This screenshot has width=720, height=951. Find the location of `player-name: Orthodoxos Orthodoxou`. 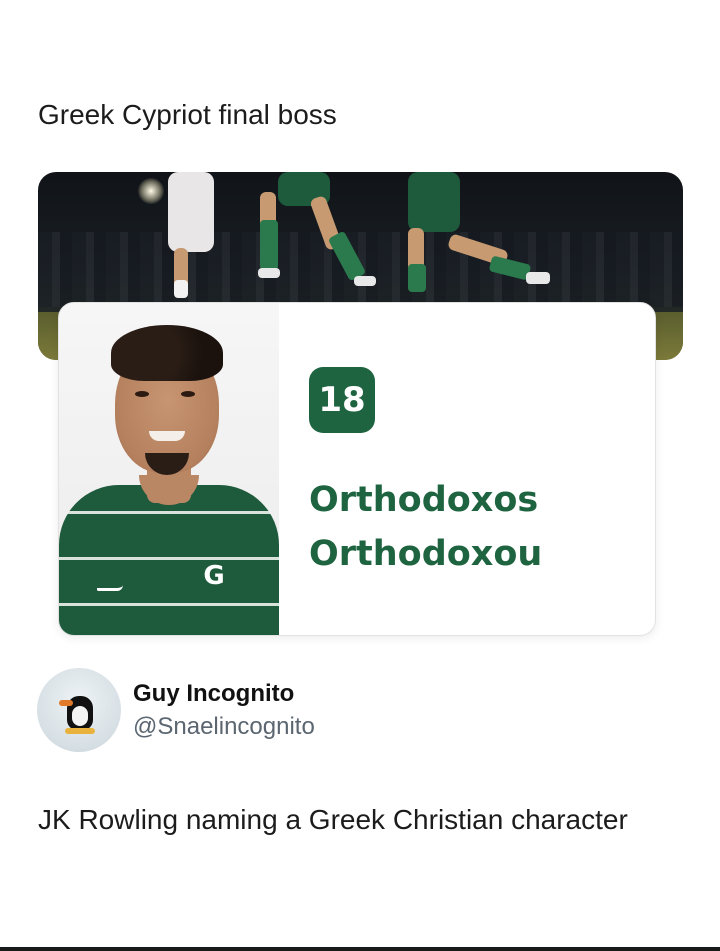

player-name: Orthodoxos Orthodoxou is located at coordinates (425, 527).